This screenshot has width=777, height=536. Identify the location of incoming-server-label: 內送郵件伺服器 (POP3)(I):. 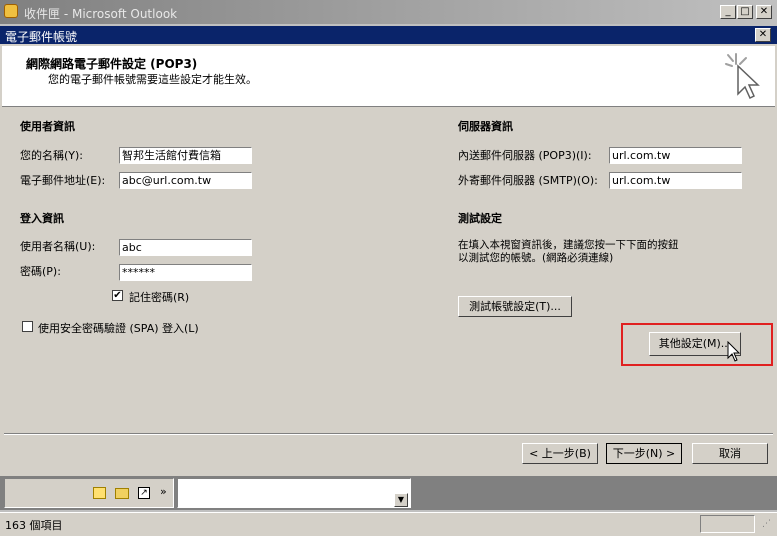
(525, 155).